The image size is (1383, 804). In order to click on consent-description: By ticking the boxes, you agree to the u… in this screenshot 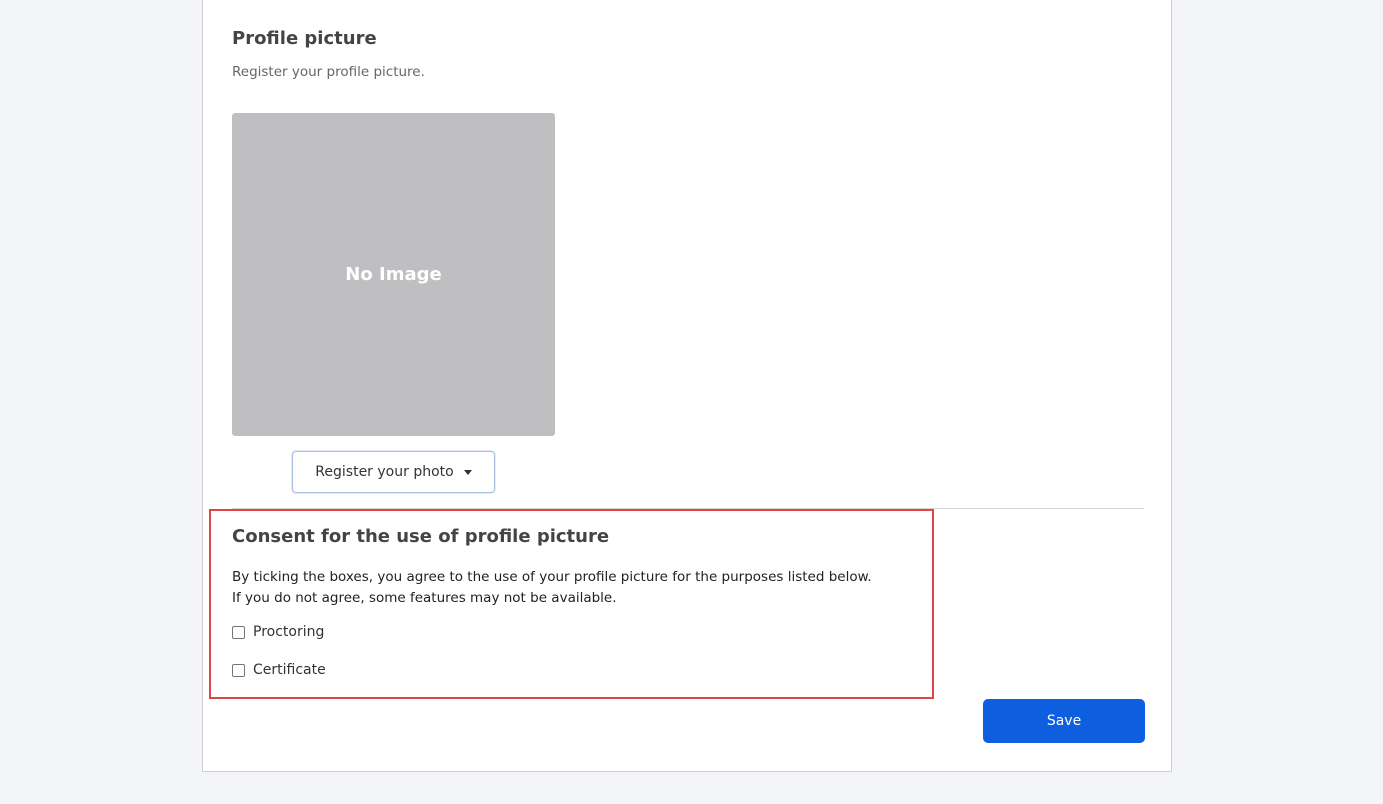, I will do `click(582, 588)`.